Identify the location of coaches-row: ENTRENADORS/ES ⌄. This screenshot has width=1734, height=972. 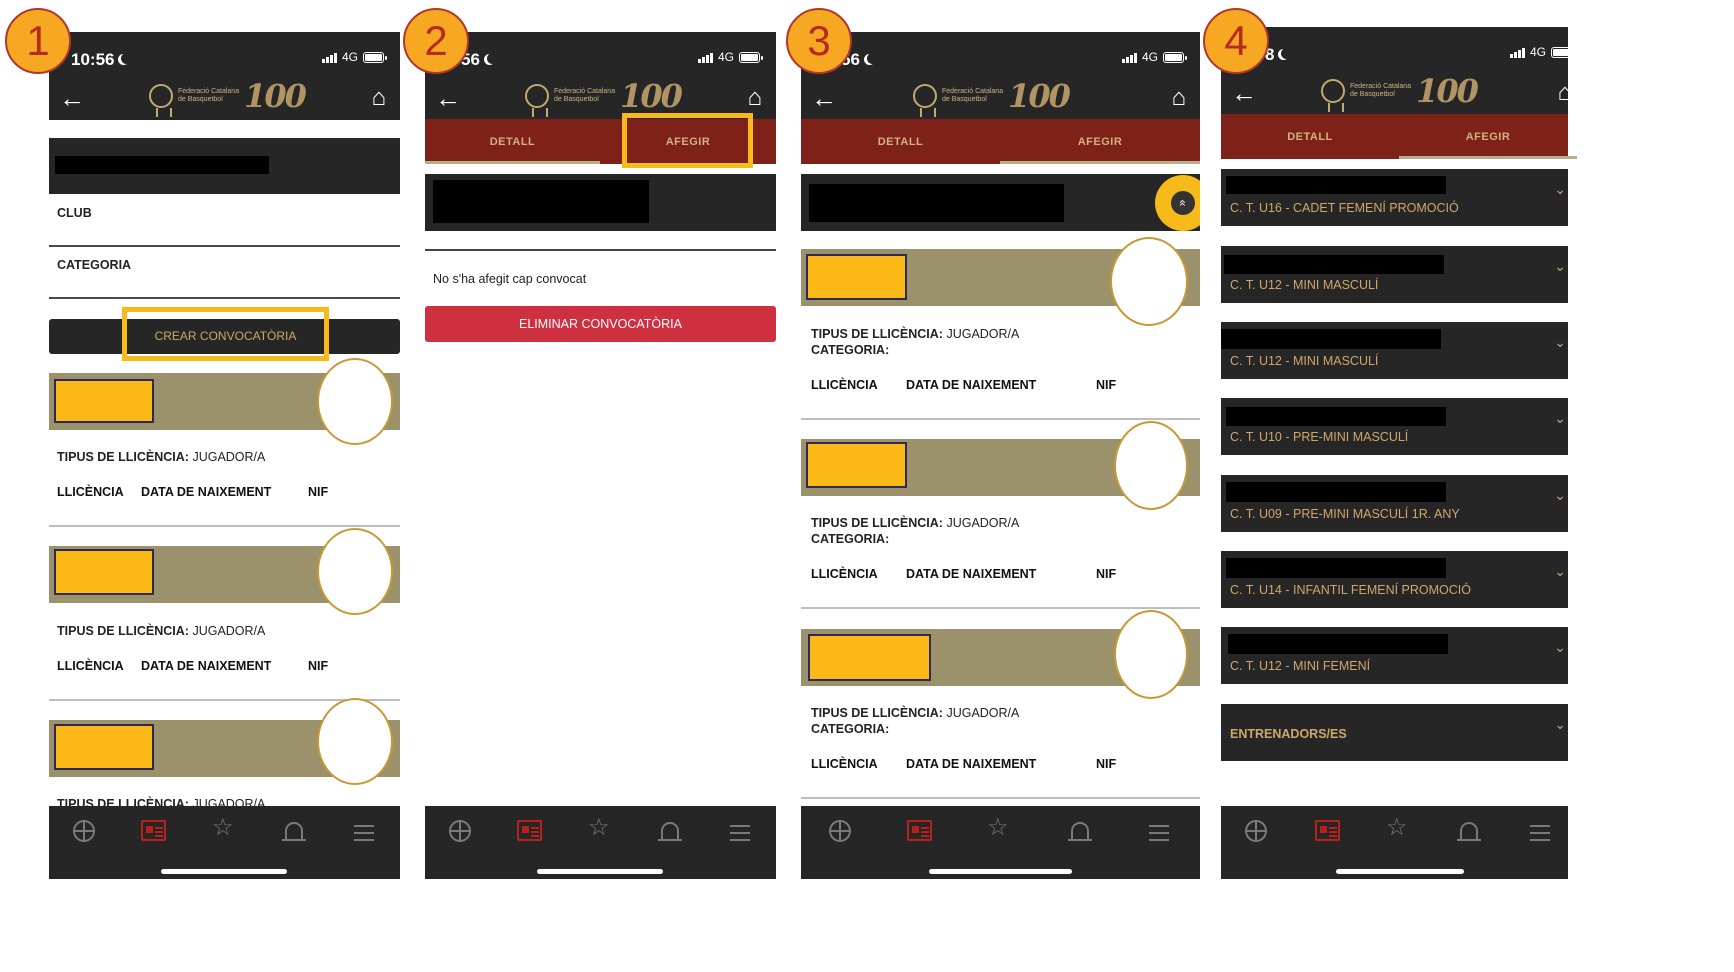
(1394, 732).